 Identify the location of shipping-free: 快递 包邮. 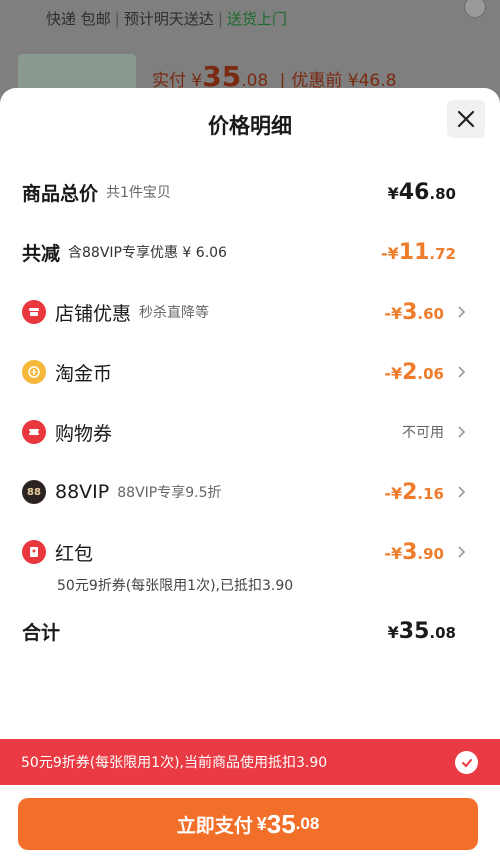
(78, 19).